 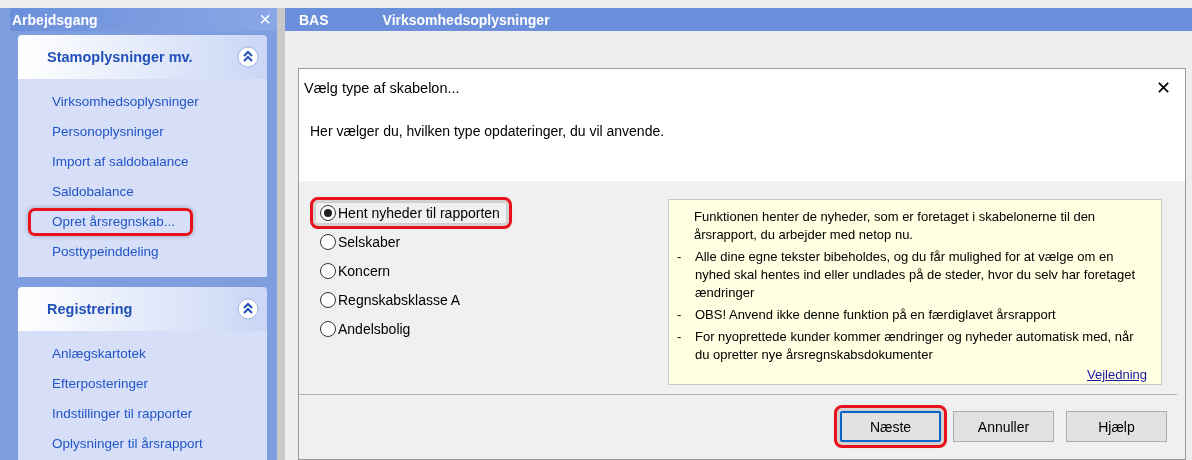 What do you see at coordinates (488, 131) in the screenshot?
I see `instruction-text: Her vælger du, hvilken type opdateringer, du vil anvende.` at bounding box center [488, 131].